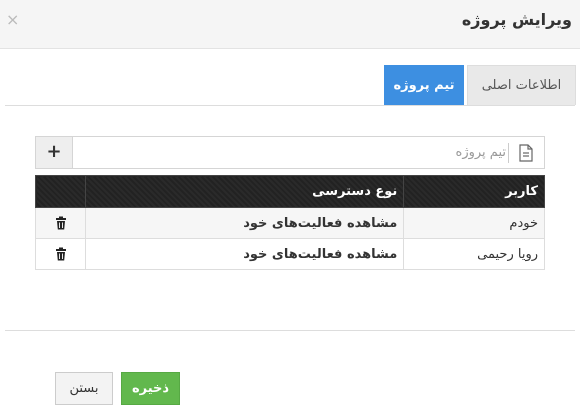 This screenshot has width=580, height=420. Describe the element at coordinates (12, 19) in the screenshot. I see `close-icon: ×` at that location.